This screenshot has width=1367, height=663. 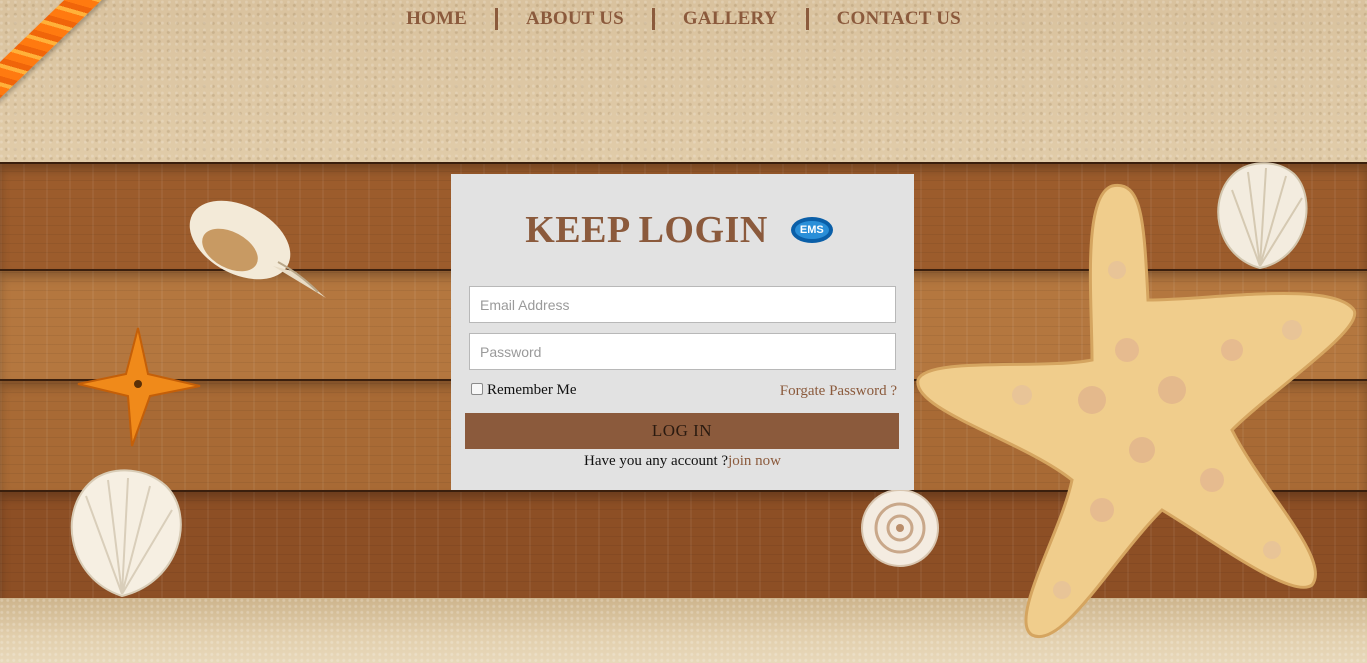 I want to click on main-navigation: HOME ABOUT US GALLERY CONTACT US, so click(x=683, y=19).